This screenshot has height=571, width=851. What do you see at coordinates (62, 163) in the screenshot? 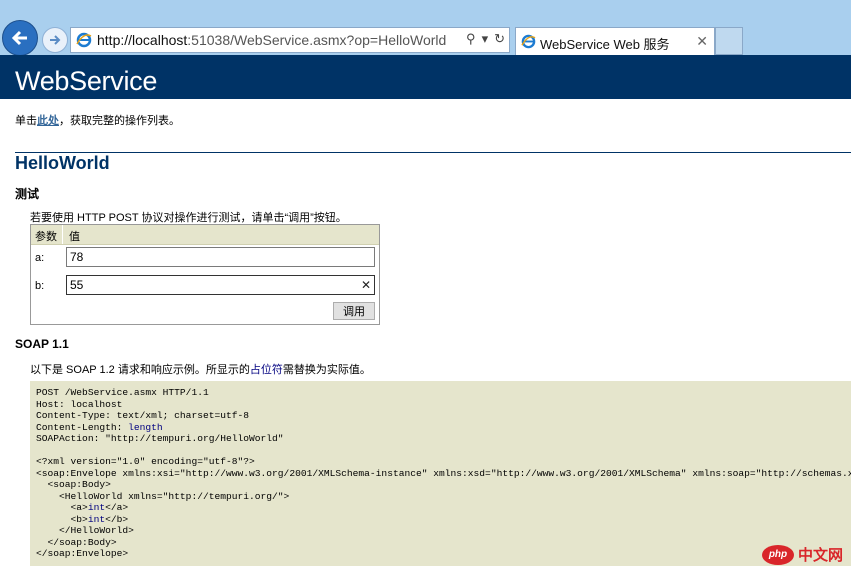
I see `operation-title: HelloWorld` at bounding box center [62, 163].